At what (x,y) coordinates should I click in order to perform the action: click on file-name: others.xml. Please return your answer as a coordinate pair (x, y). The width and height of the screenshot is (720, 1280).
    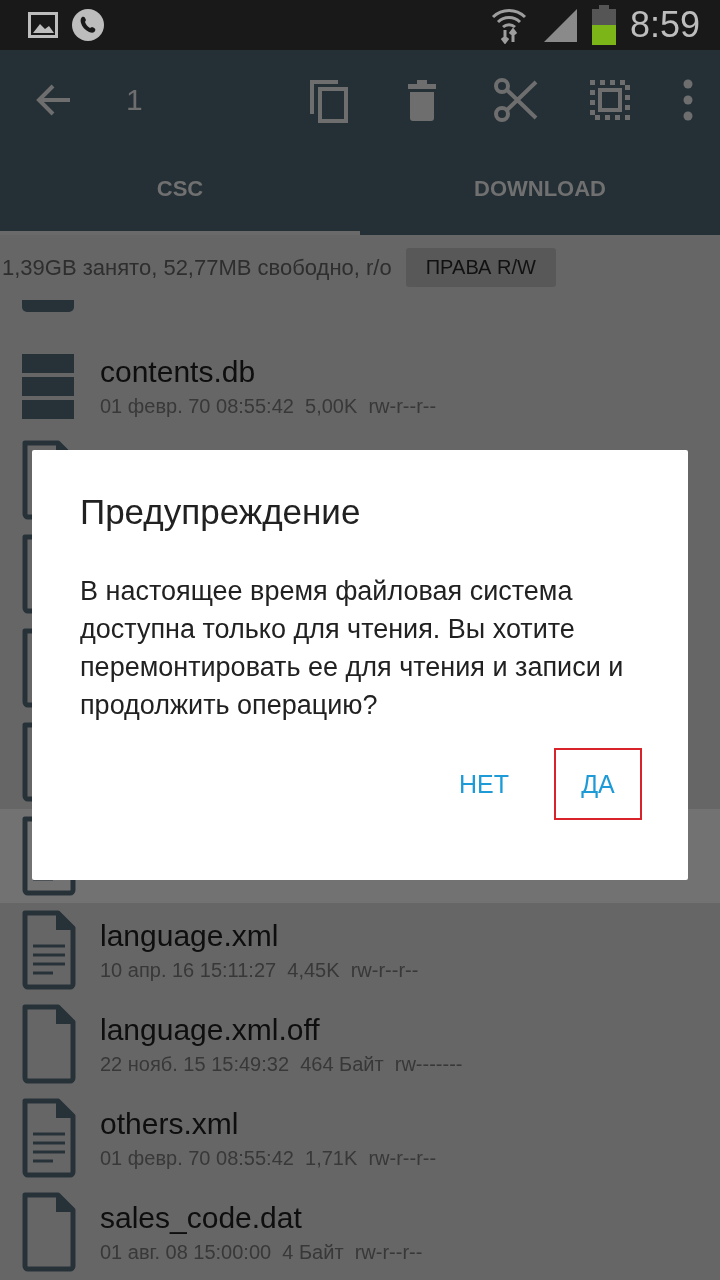
    Looking at the image, I should click on (170, 1123).